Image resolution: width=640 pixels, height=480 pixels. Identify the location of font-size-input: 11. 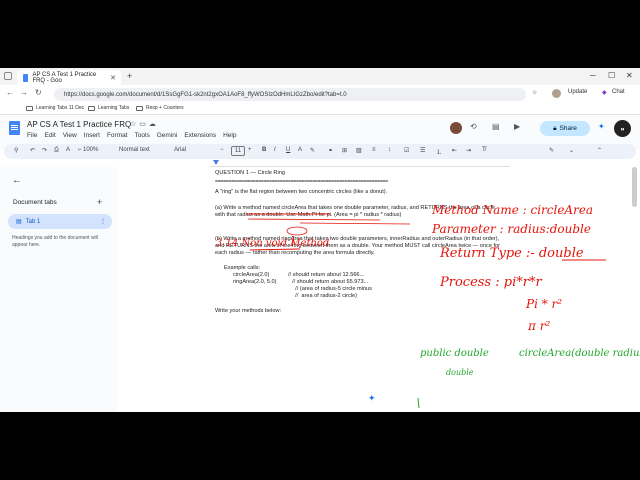
(238, 151).